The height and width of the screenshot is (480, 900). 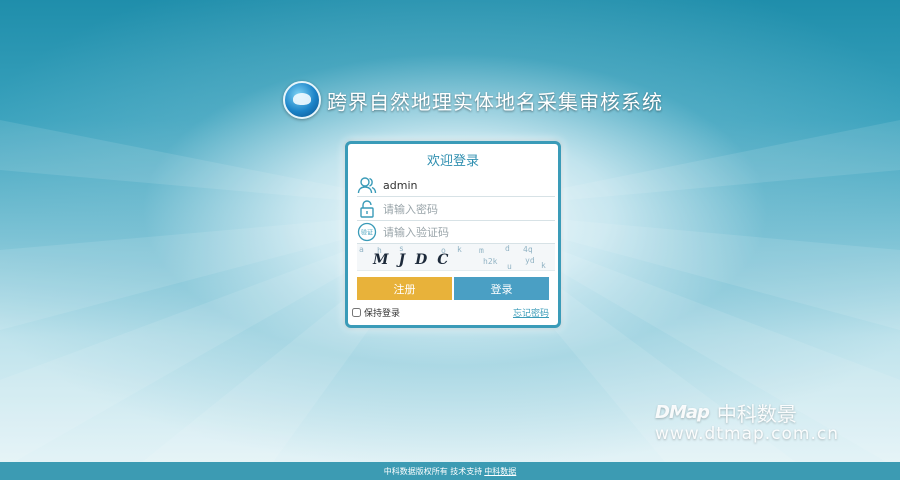 I want to click on captcha-icon-text: 验证, so click(x=367, y=233).